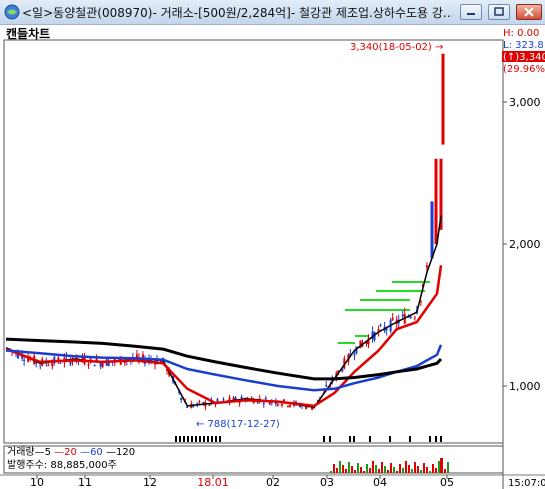  Describe the element at coordinates (525, 386) in the screenshot. I see `y-tick-label: 1,000` at that location.